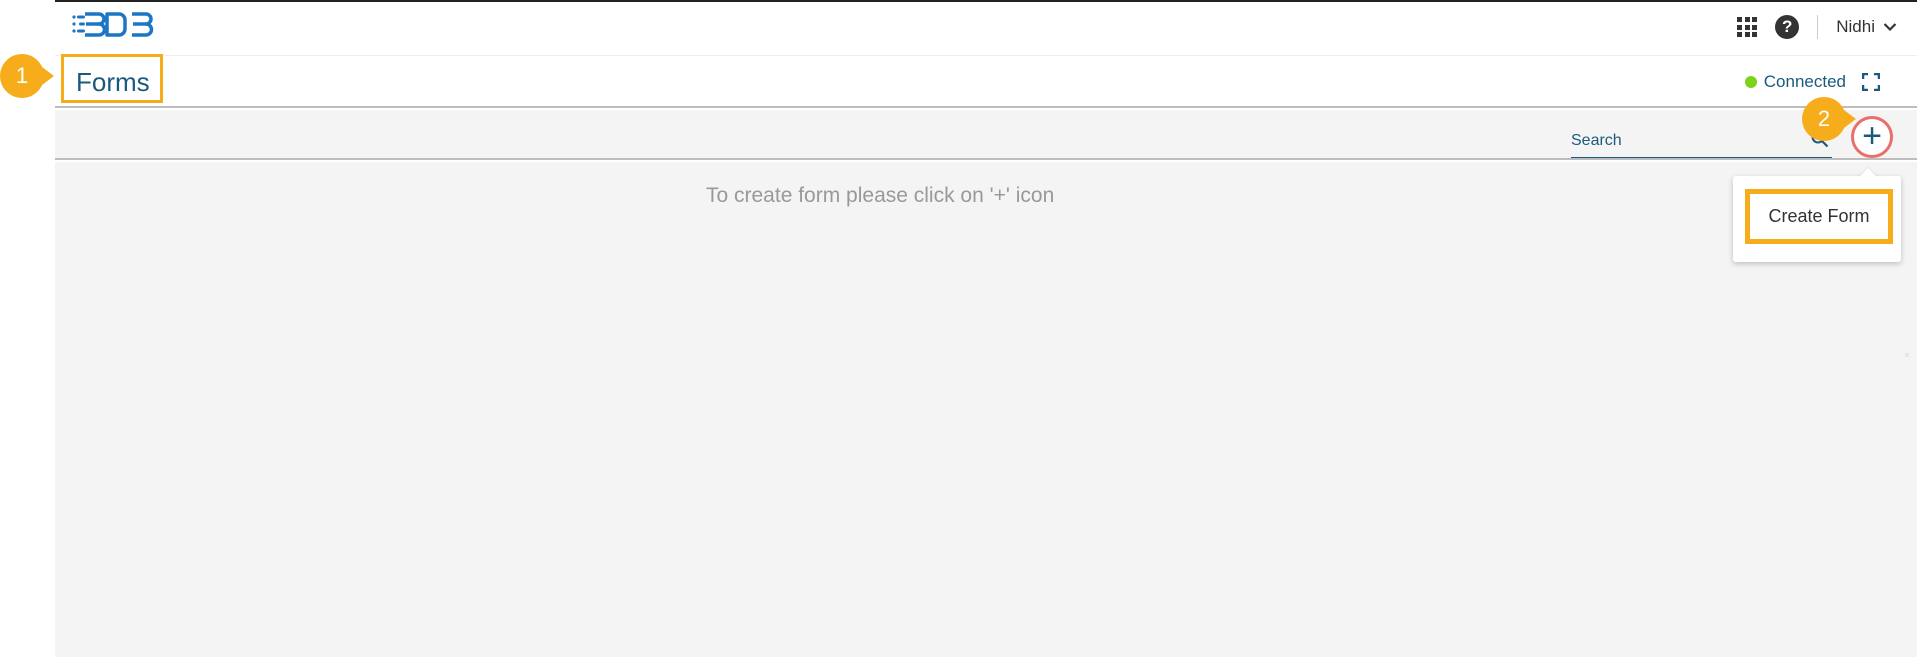  What do you see at coordinates (986, 82) in the screenshot?
I see `page-title-bar` at bounding box center [986, 82].